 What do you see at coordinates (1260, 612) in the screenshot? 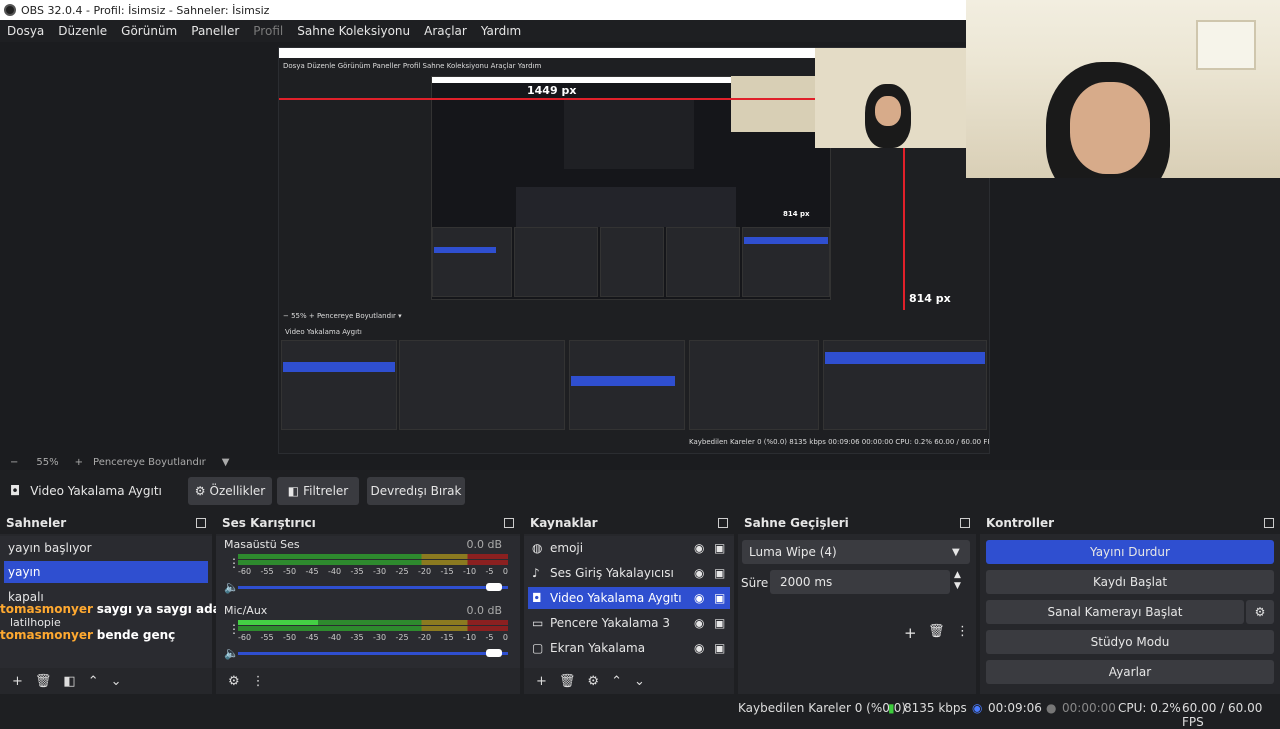
I see `gear-icon: ⚙` at bounding box center [1260, 612].